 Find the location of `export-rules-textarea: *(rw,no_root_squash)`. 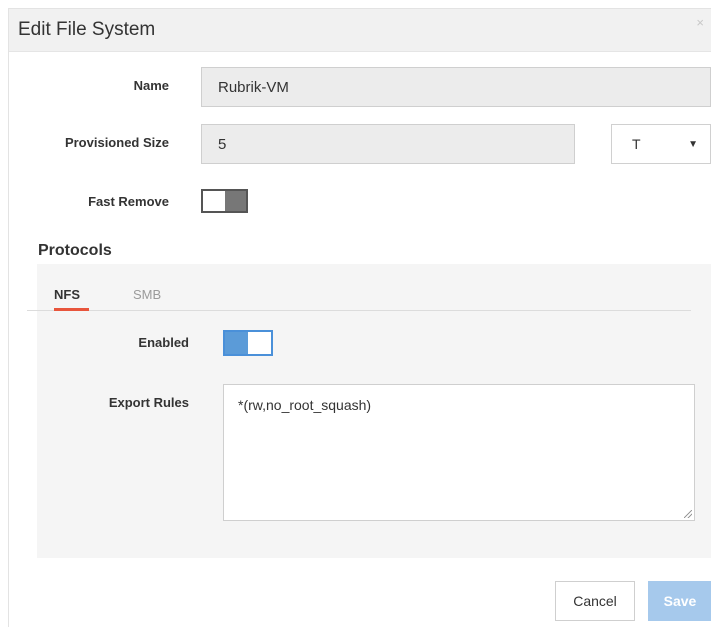

export-rules-textarea: *(rw,no_root_squash) is located at coordinates (459, 452).